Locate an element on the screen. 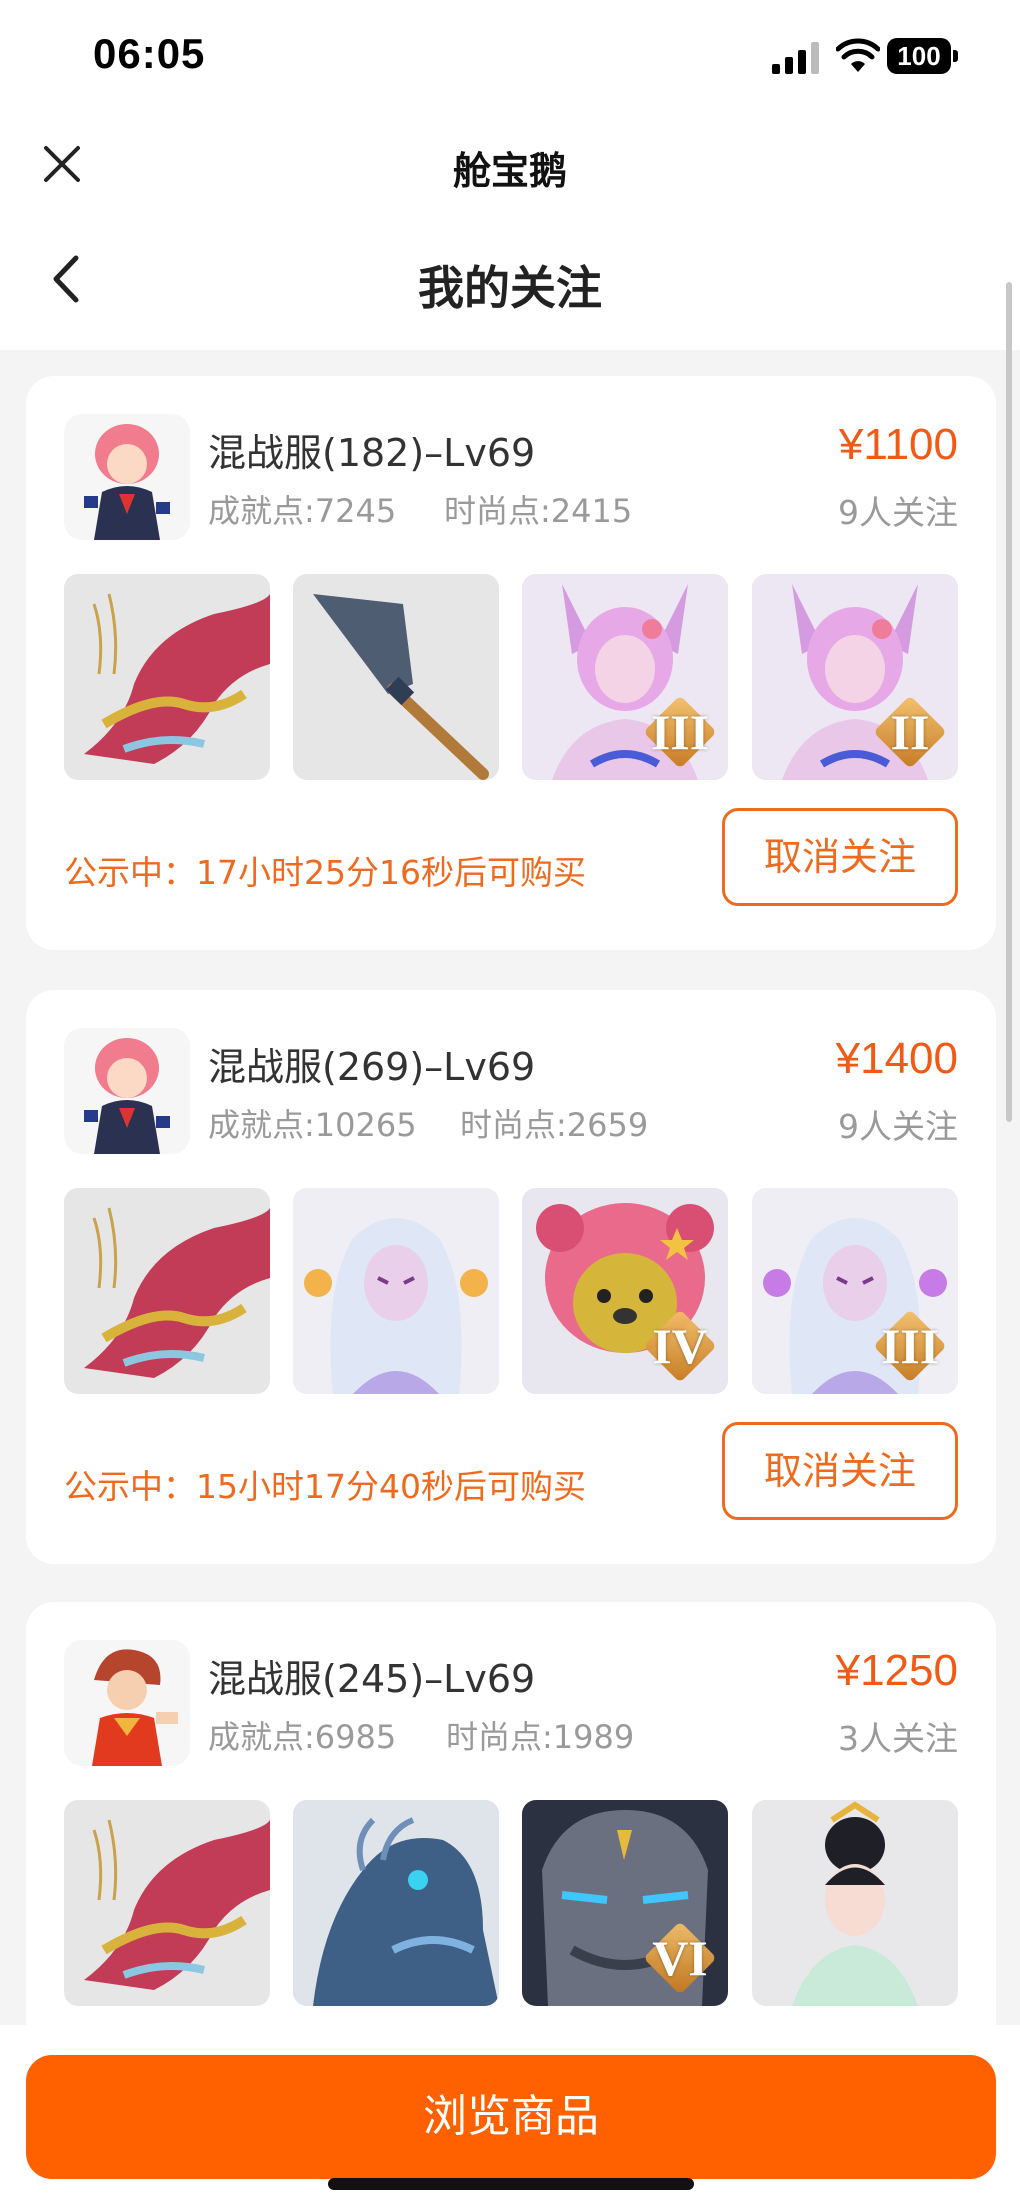 Image resolution: width=1020 pixels, height=2207 pixels. scrollbar is located at coordinates (1009, 702).